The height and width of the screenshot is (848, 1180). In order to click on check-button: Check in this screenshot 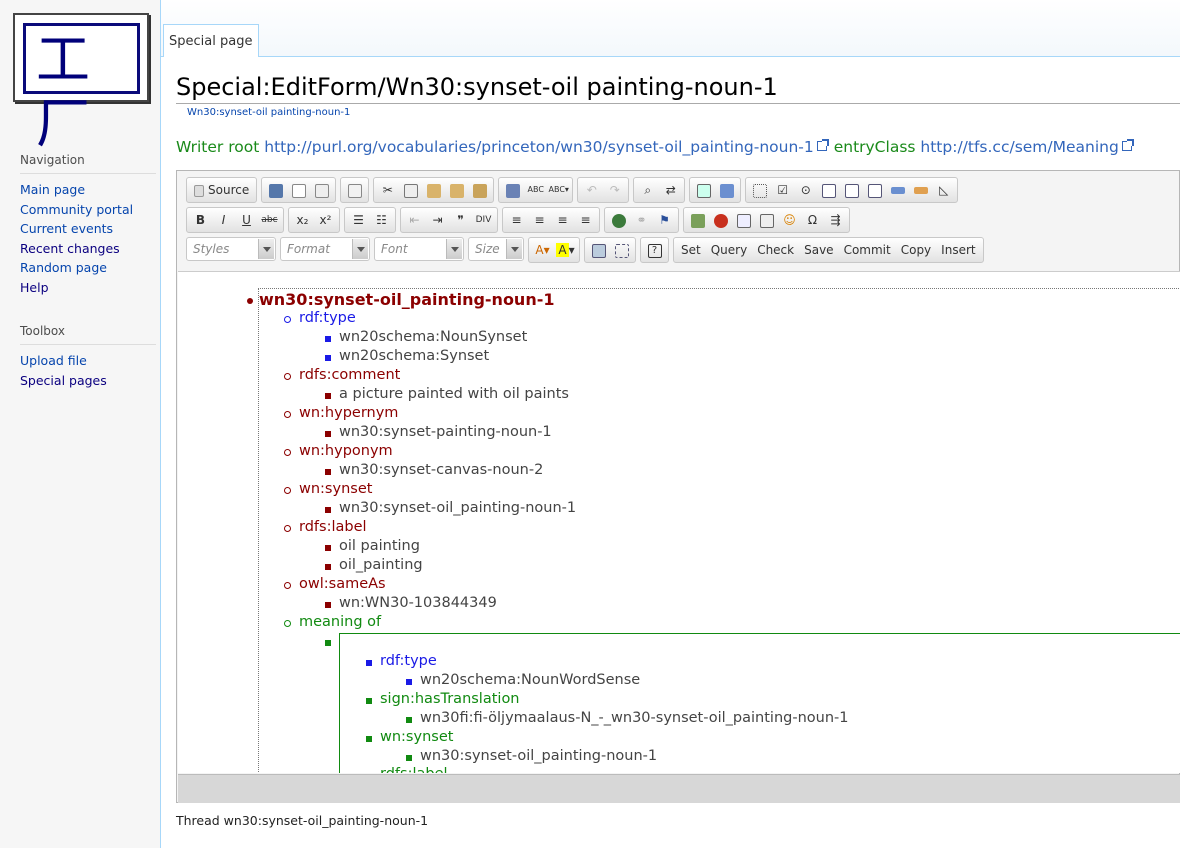, I will do `click(775, 250)`.